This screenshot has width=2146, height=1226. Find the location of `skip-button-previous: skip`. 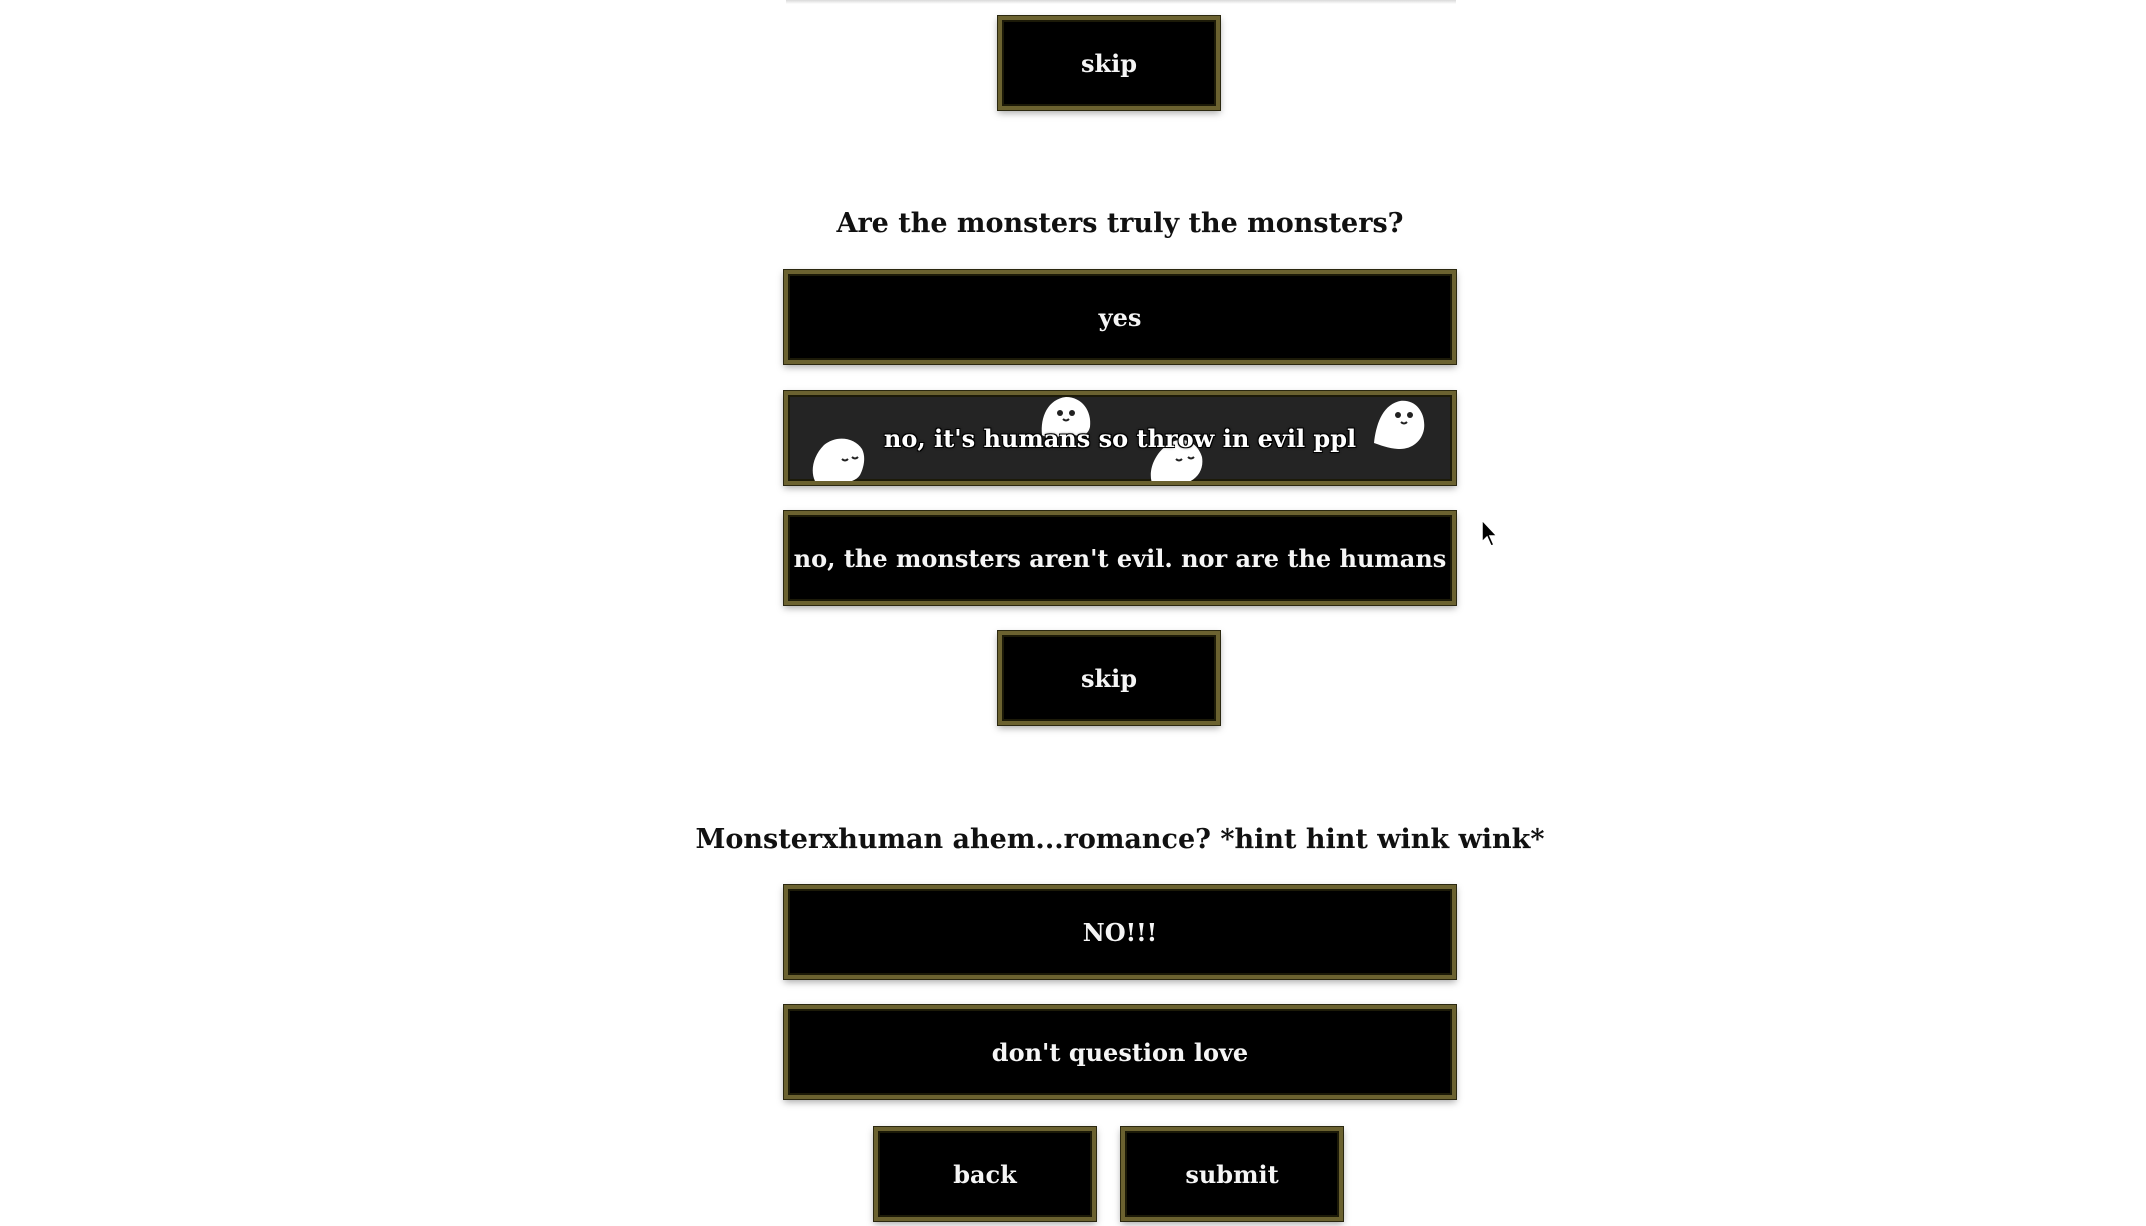

skip-button-previous: skip is located at coordinates (1109, 63).